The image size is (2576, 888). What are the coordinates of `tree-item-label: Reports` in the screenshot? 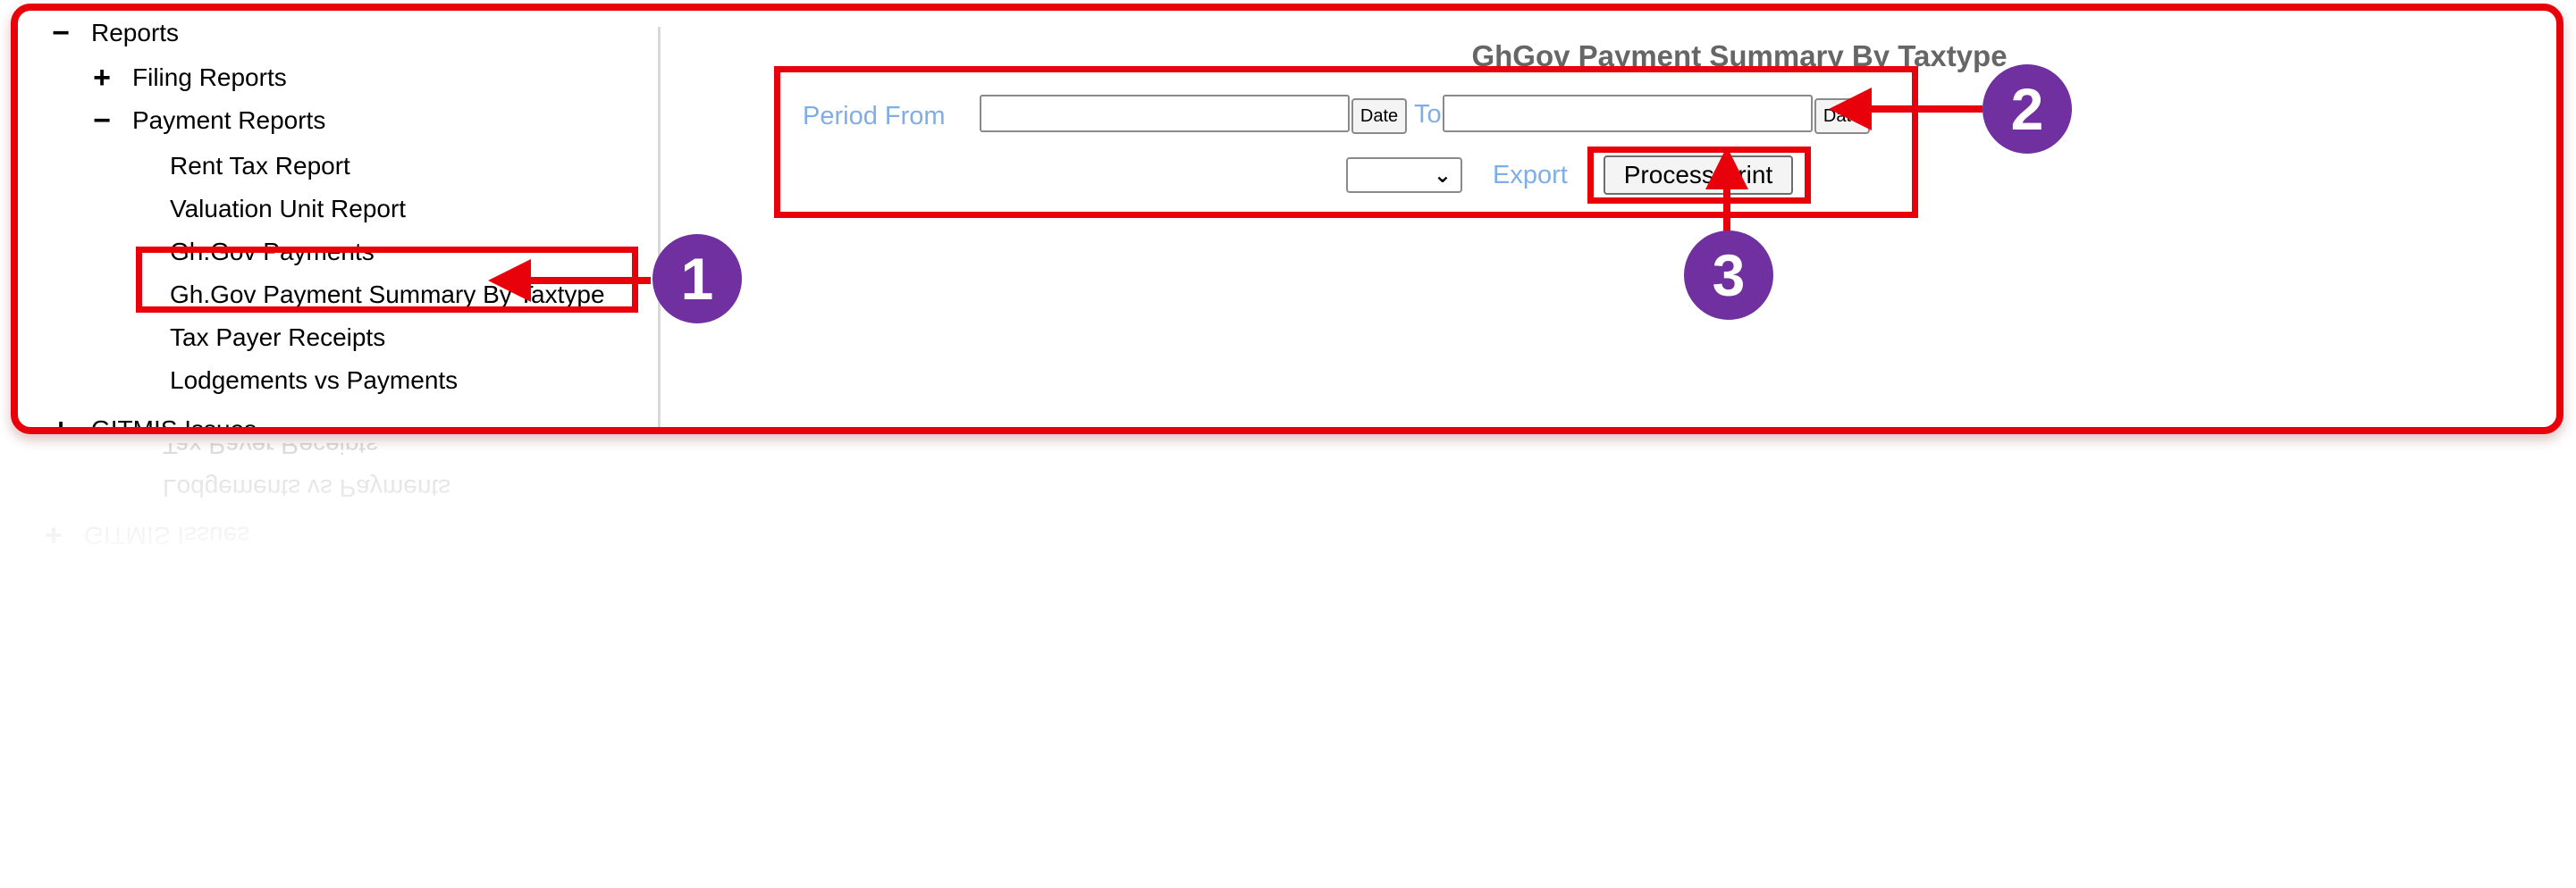 It's located at (135, 33).